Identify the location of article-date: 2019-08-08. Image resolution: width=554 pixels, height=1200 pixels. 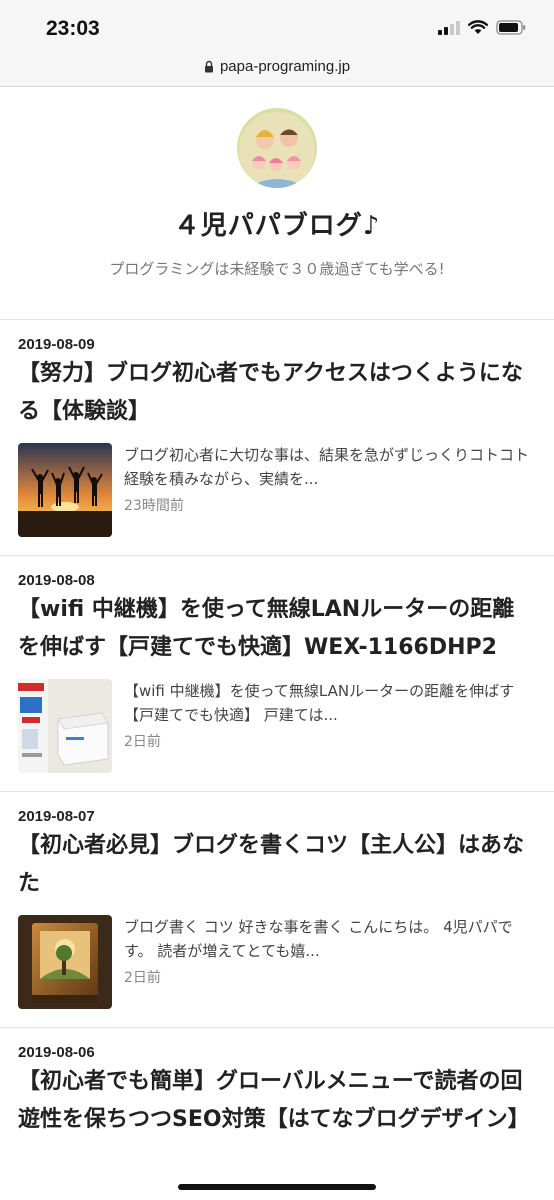
(56, 580).